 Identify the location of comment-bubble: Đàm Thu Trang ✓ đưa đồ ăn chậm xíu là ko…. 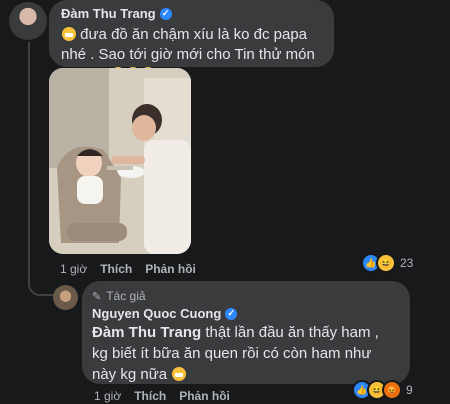
(191, 41).